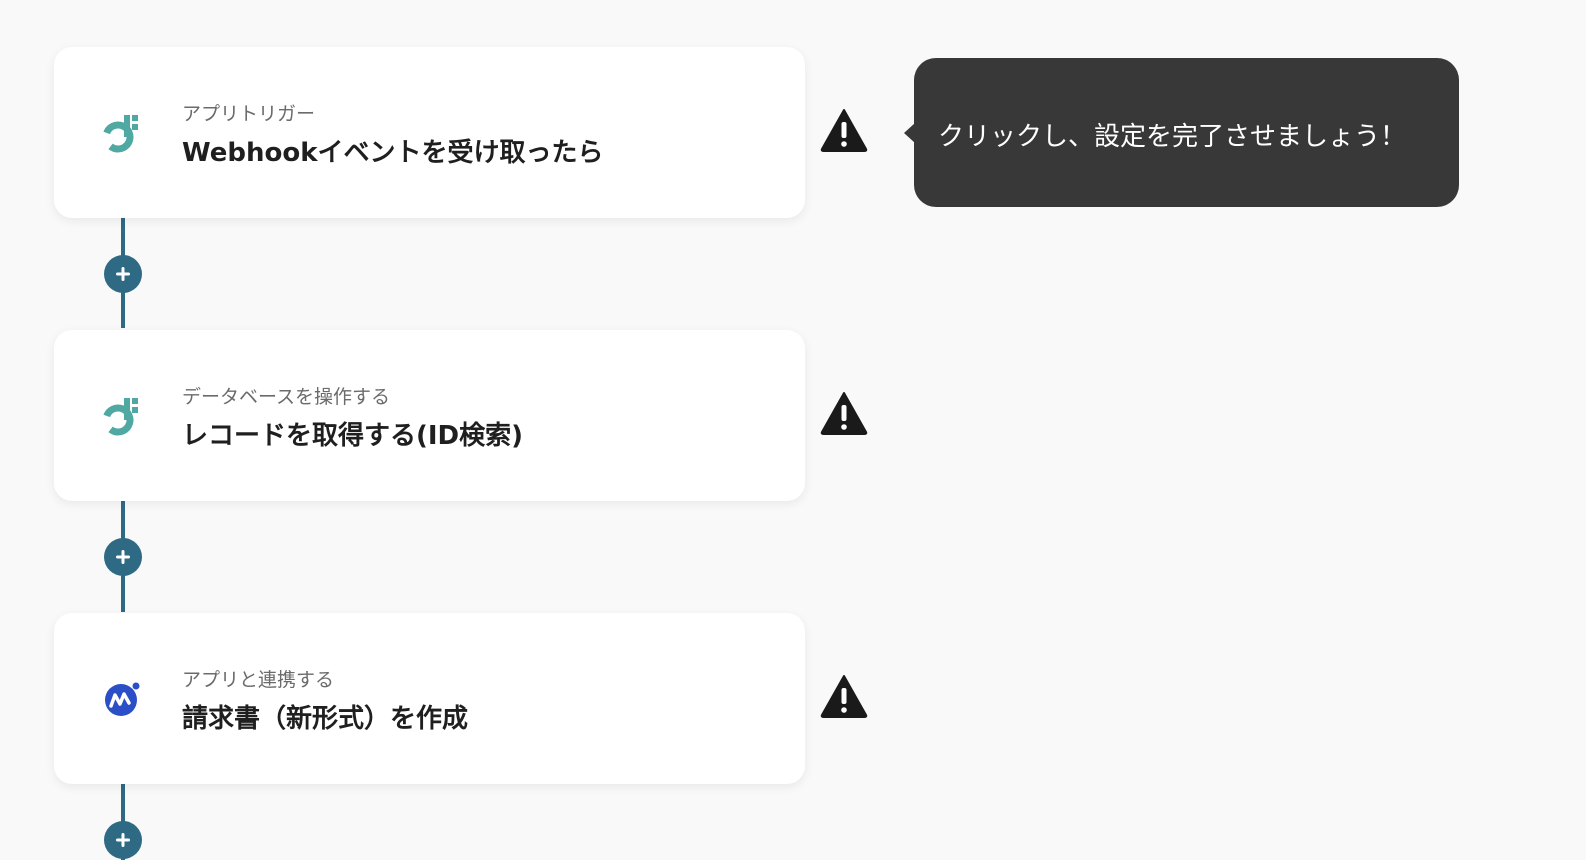 This screenshot has width=1586, height=860. I want to click on step-subtitle: データベースを操作する, so click(286, 397).